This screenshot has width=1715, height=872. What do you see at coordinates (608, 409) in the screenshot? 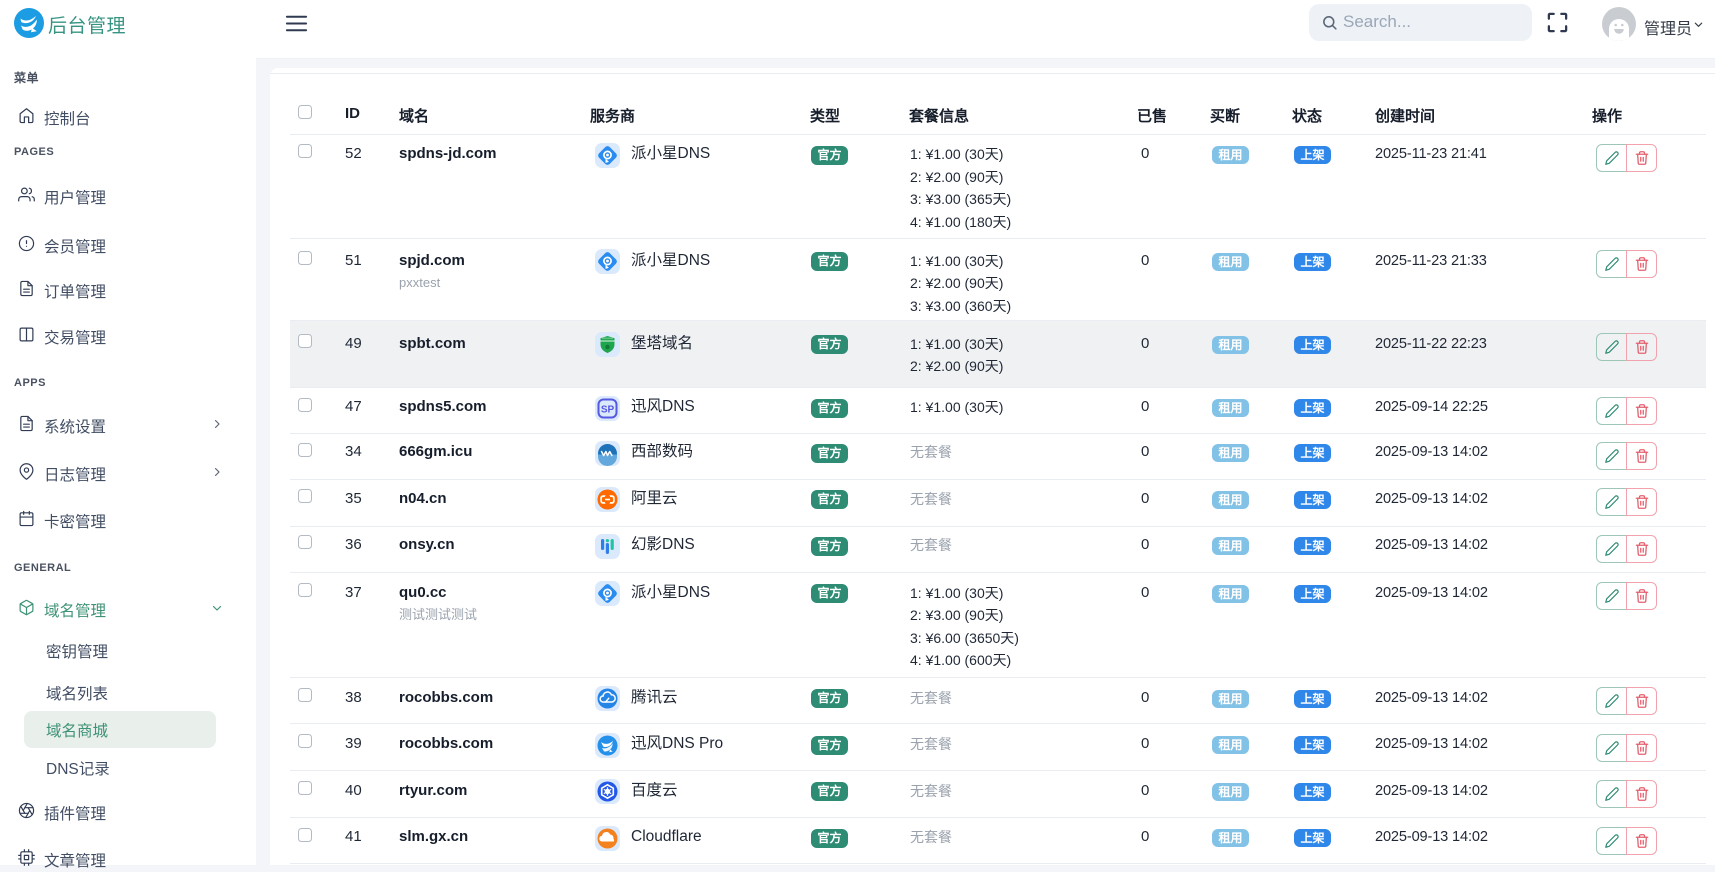
I see `svg-text: SP` at bounding box center [608, 409].